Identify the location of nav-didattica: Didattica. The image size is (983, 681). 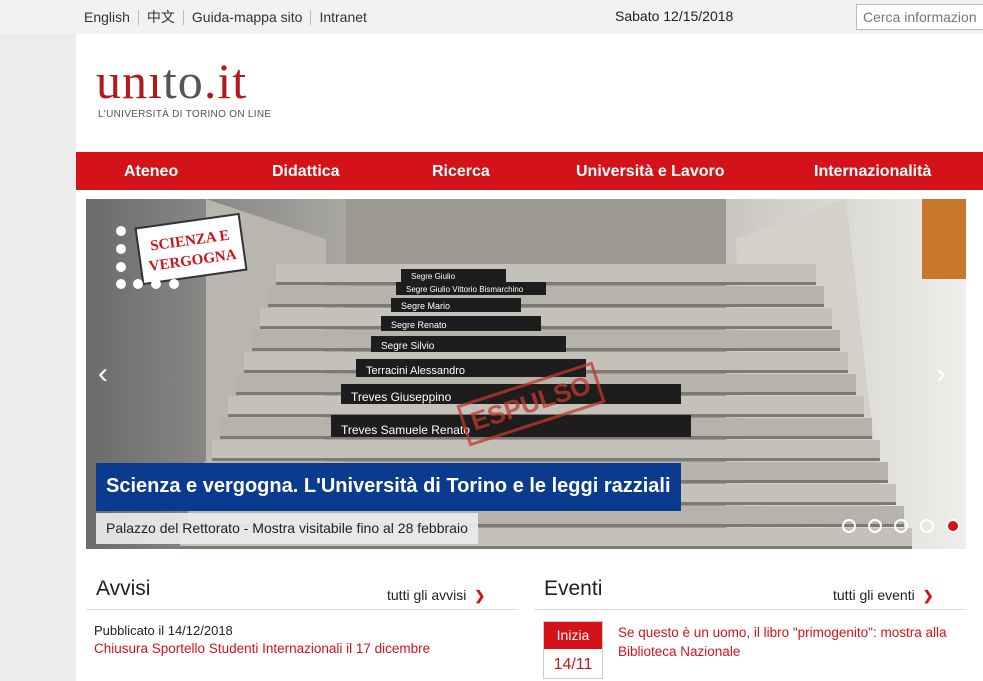
(306, 172).